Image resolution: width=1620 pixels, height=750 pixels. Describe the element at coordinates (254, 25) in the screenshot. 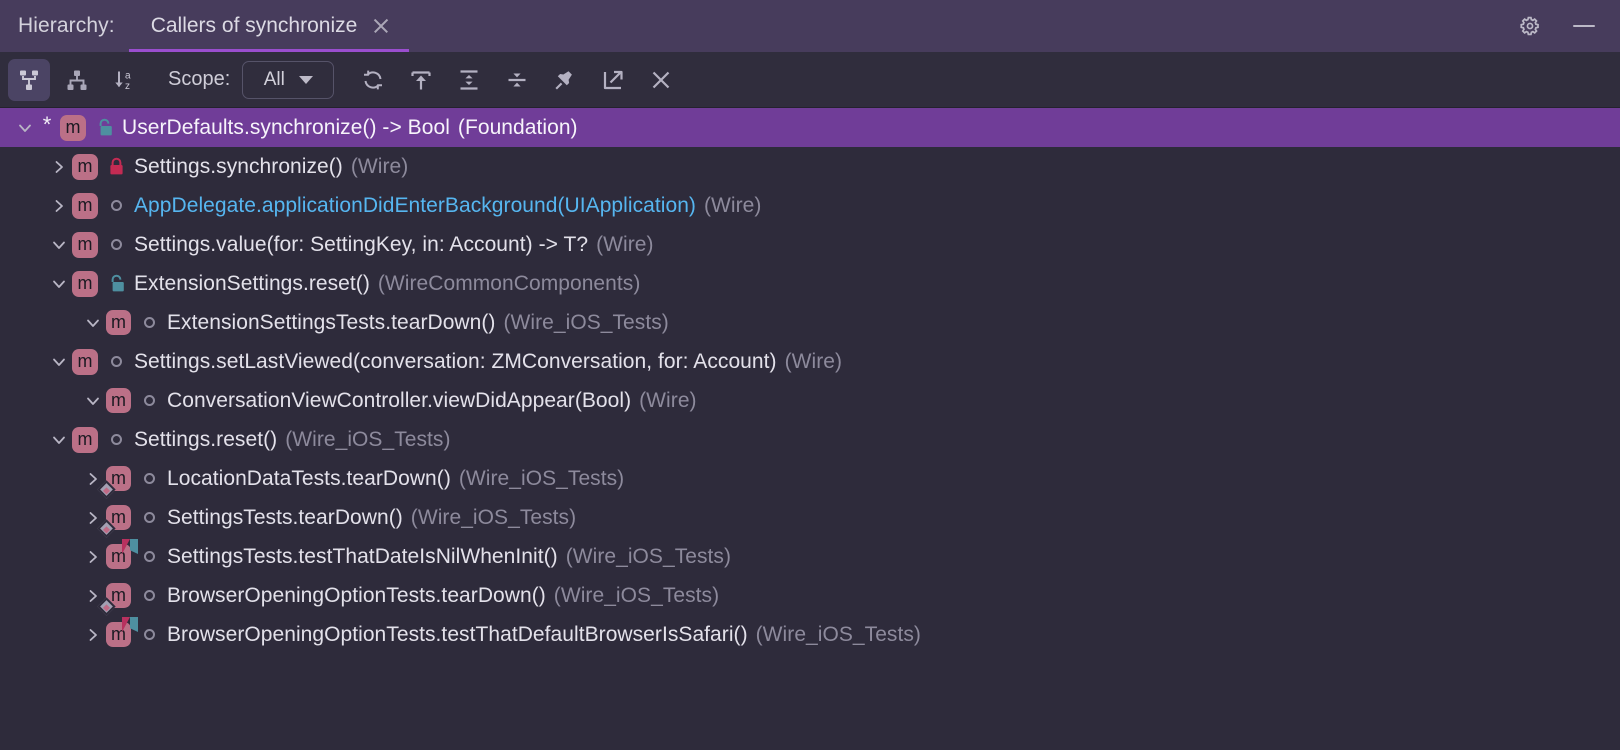

I see `tab-label: Callers of synchronize` at that location.